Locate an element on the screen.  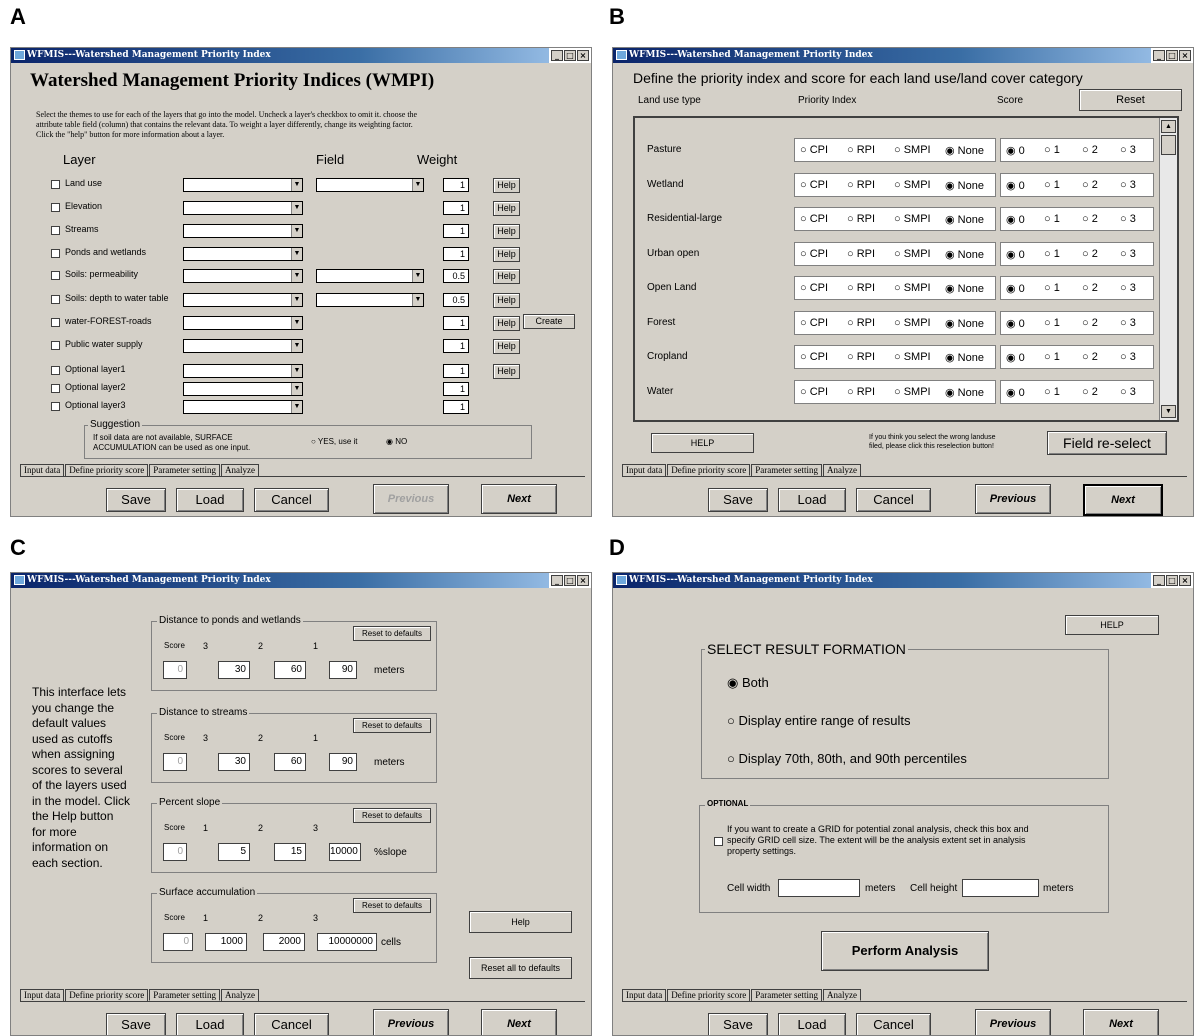
cutoff-input: 30 is located at coordinates (234, 762).